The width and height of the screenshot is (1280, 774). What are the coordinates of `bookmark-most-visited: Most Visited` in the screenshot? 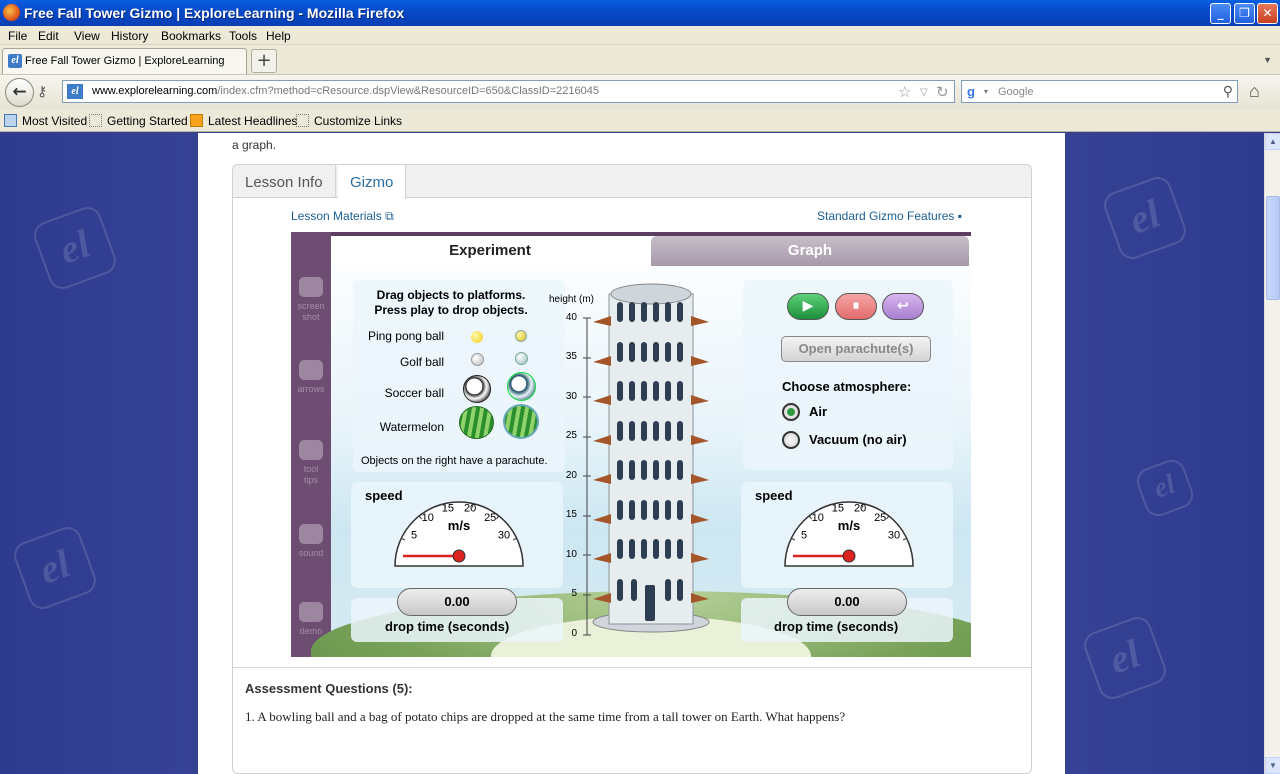 It's located at (45, 121).